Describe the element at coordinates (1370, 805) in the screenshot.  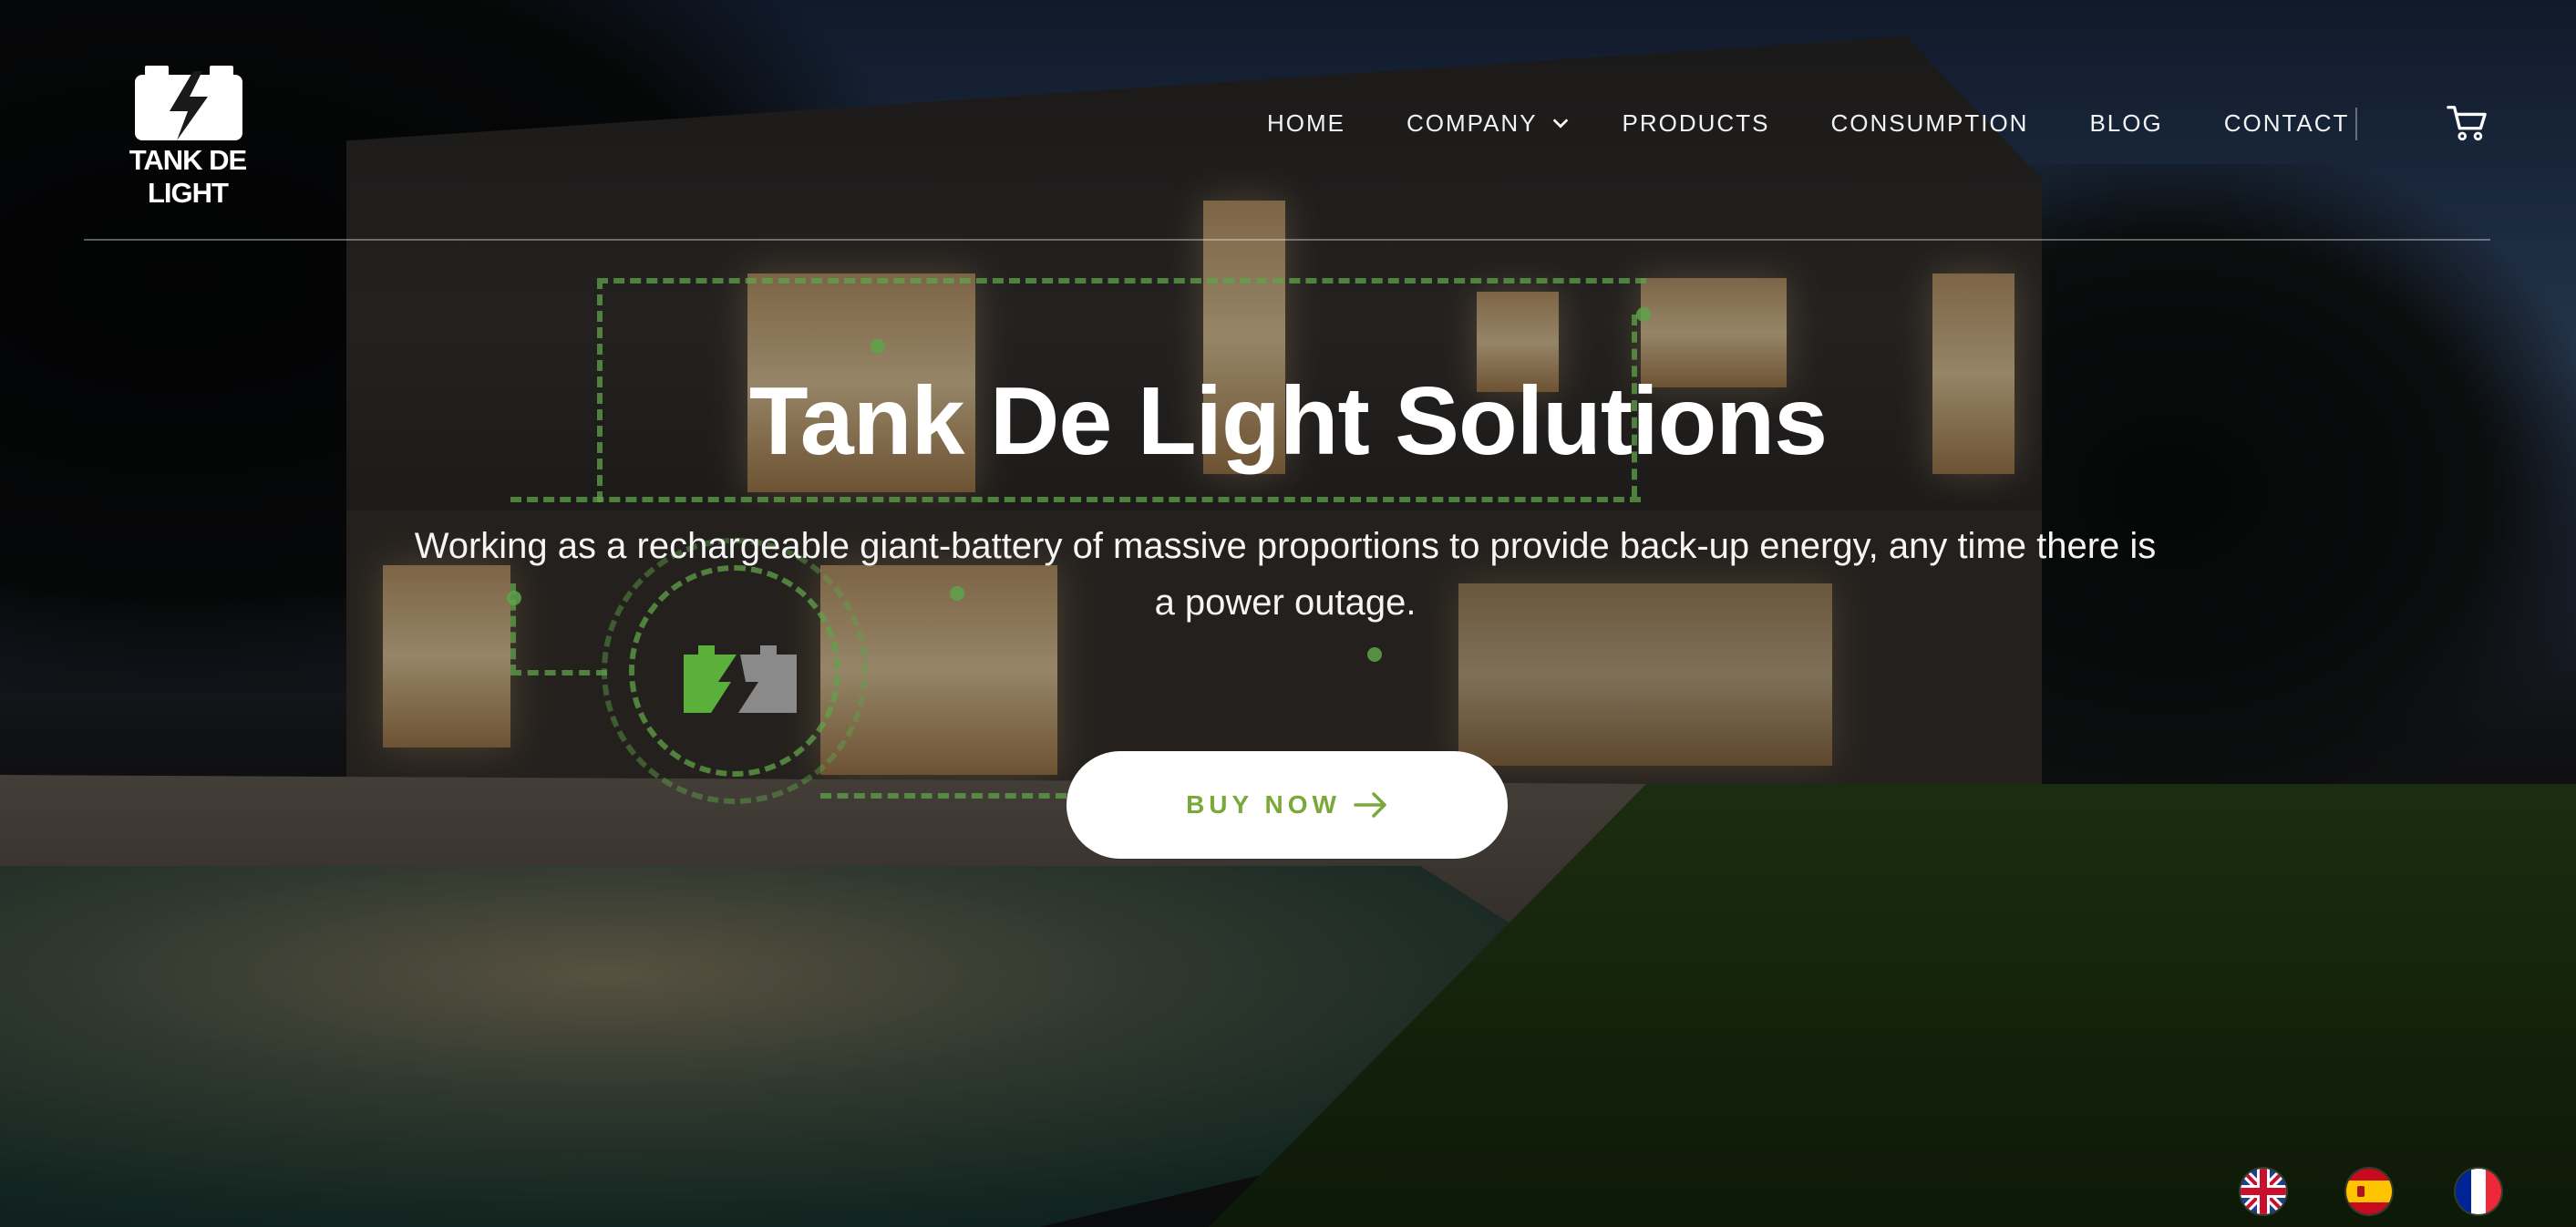
I see `arrow-right-icon` at that location.